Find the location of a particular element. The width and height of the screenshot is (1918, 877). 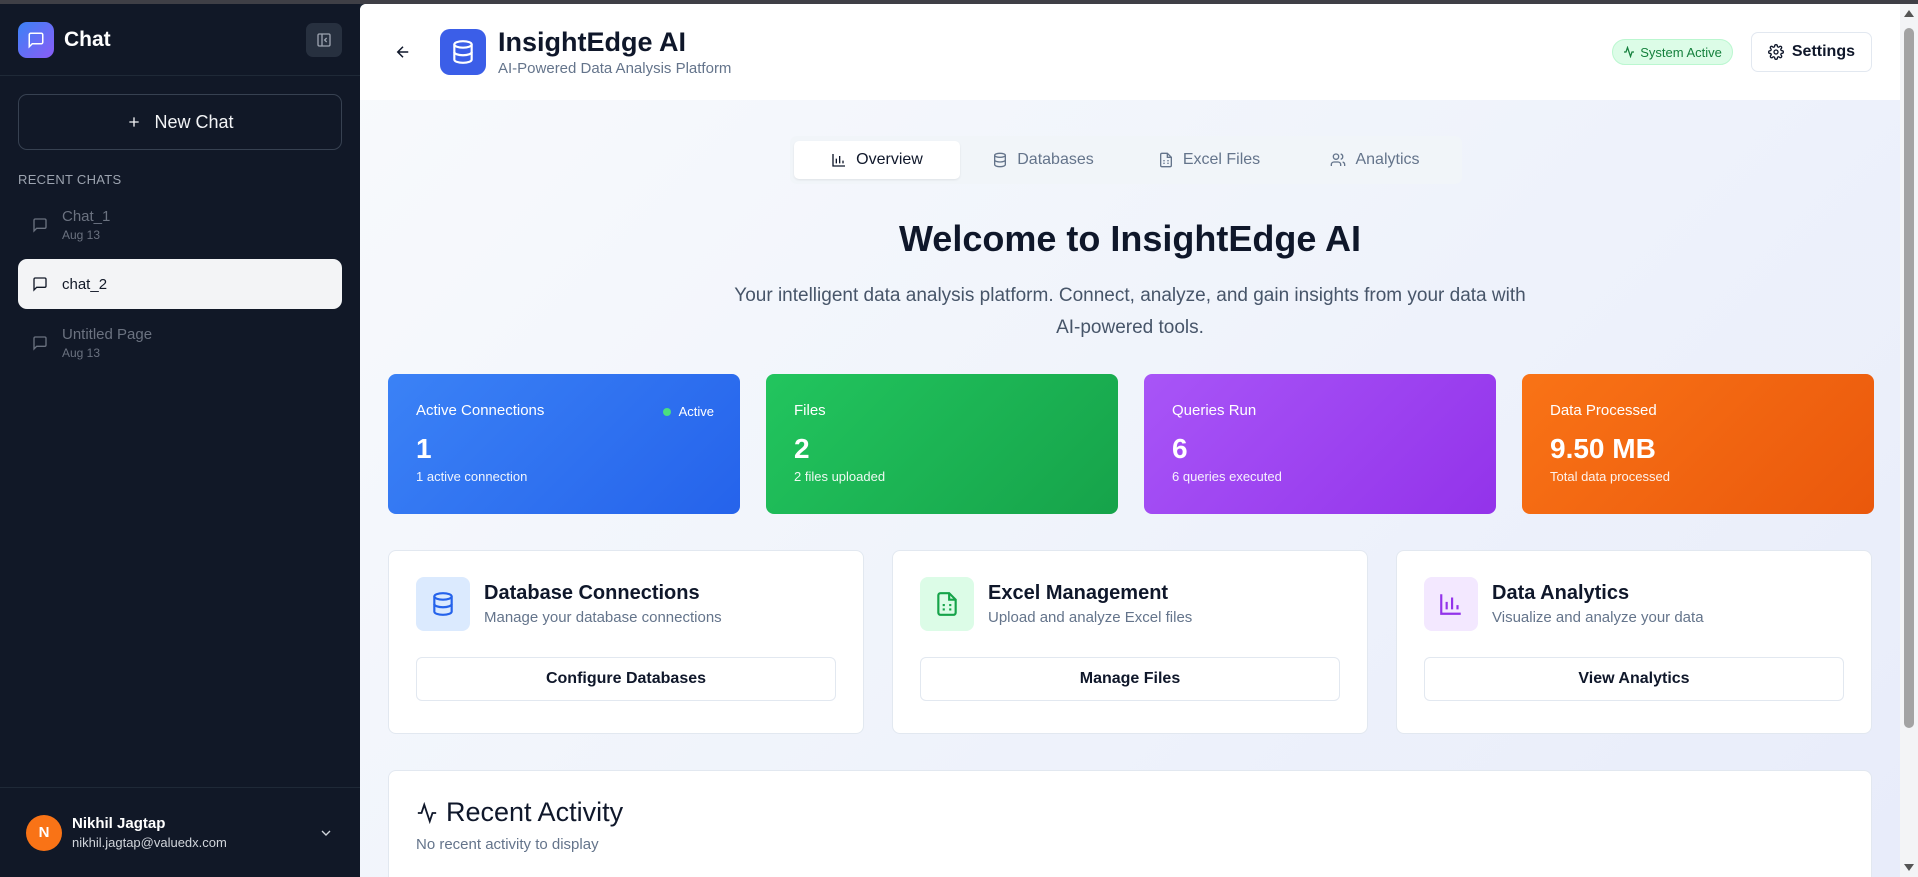

arrow-left-icon is located at coordinates (402, 52).